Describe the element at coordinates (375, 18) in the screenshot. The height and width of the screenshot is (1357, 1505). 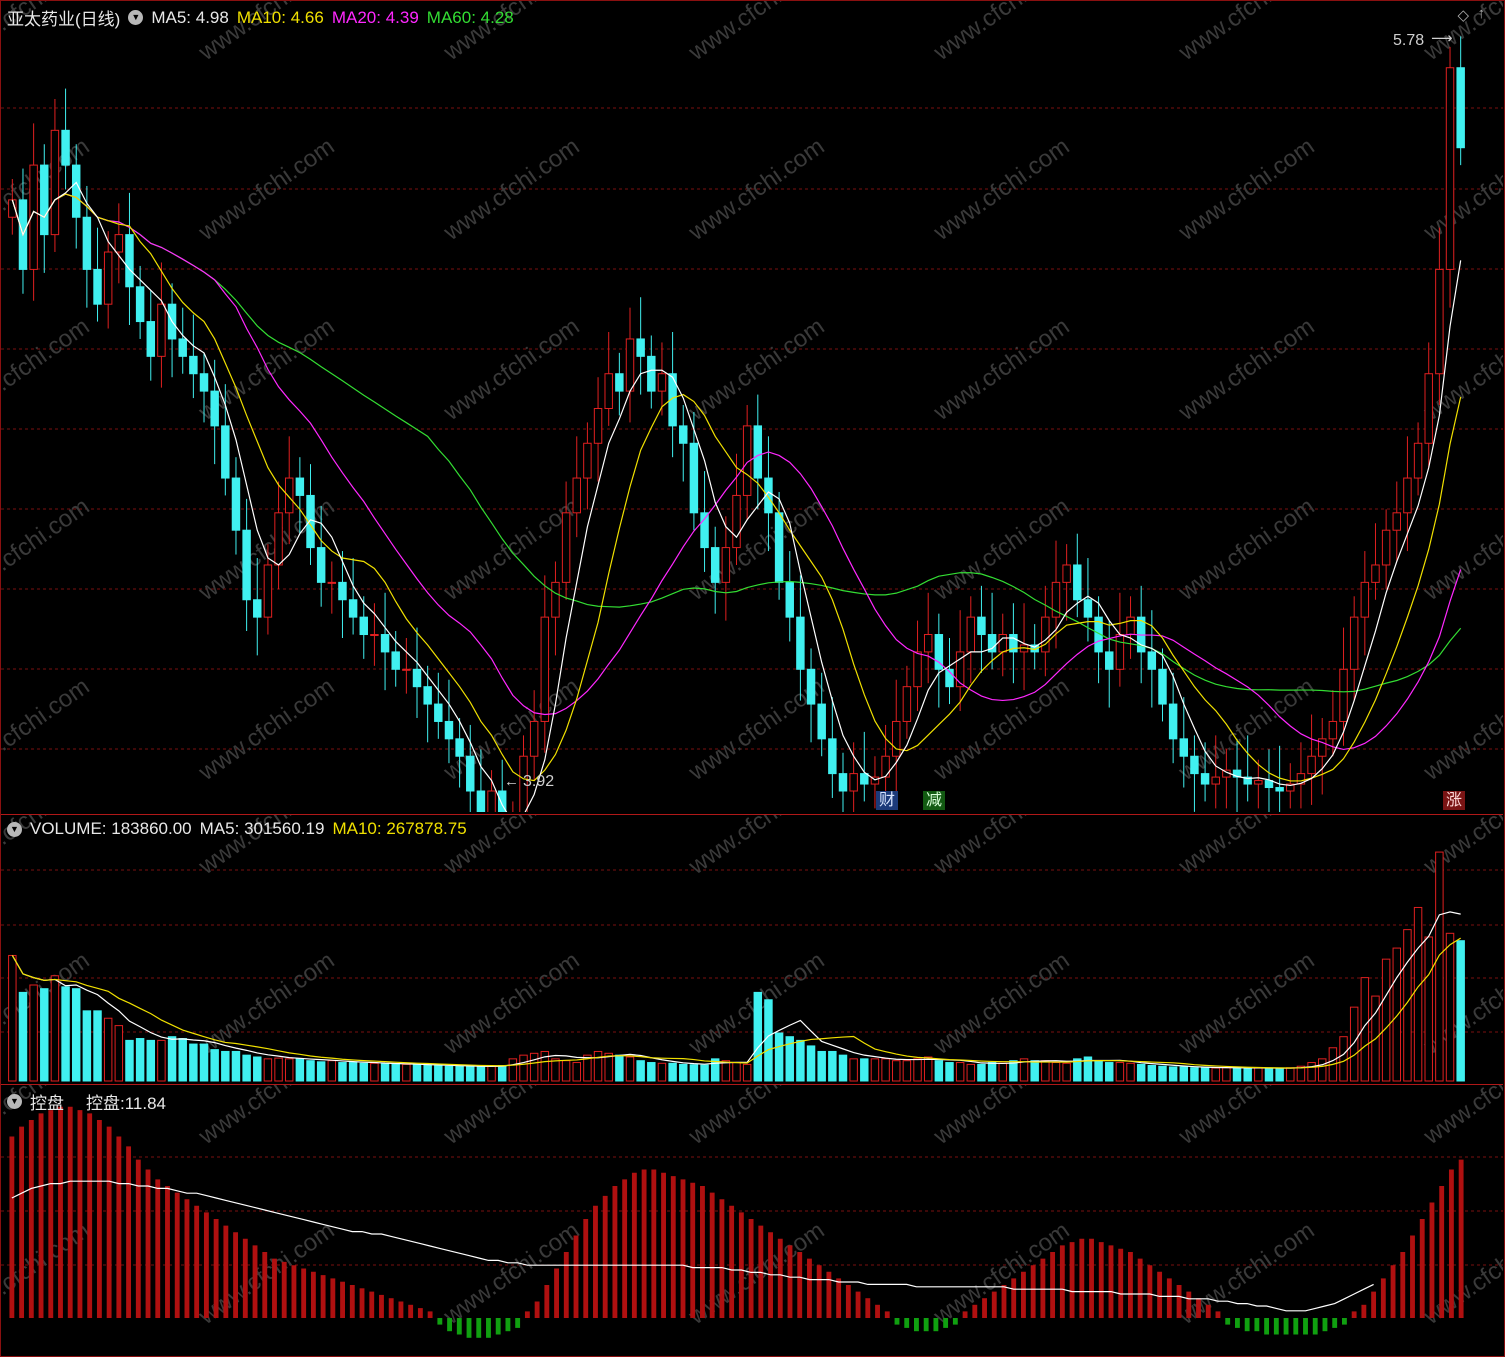
I see `ma20-legend: MA20: 4.39` at that location.